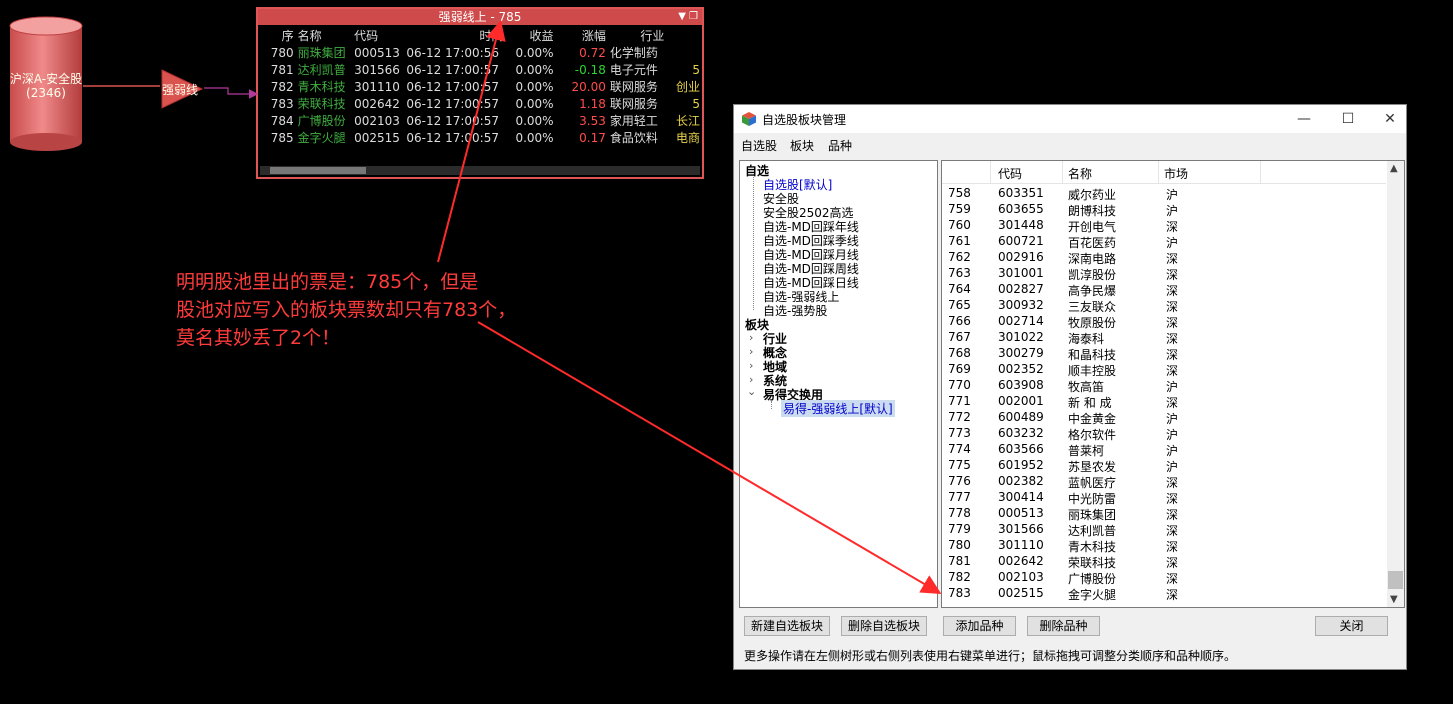 This screenshot has height=704, width=1453. What do you see at coordinates (696, 69) in the screenshot?
I see `row-extra: 5` at bounding box center [696, 69].